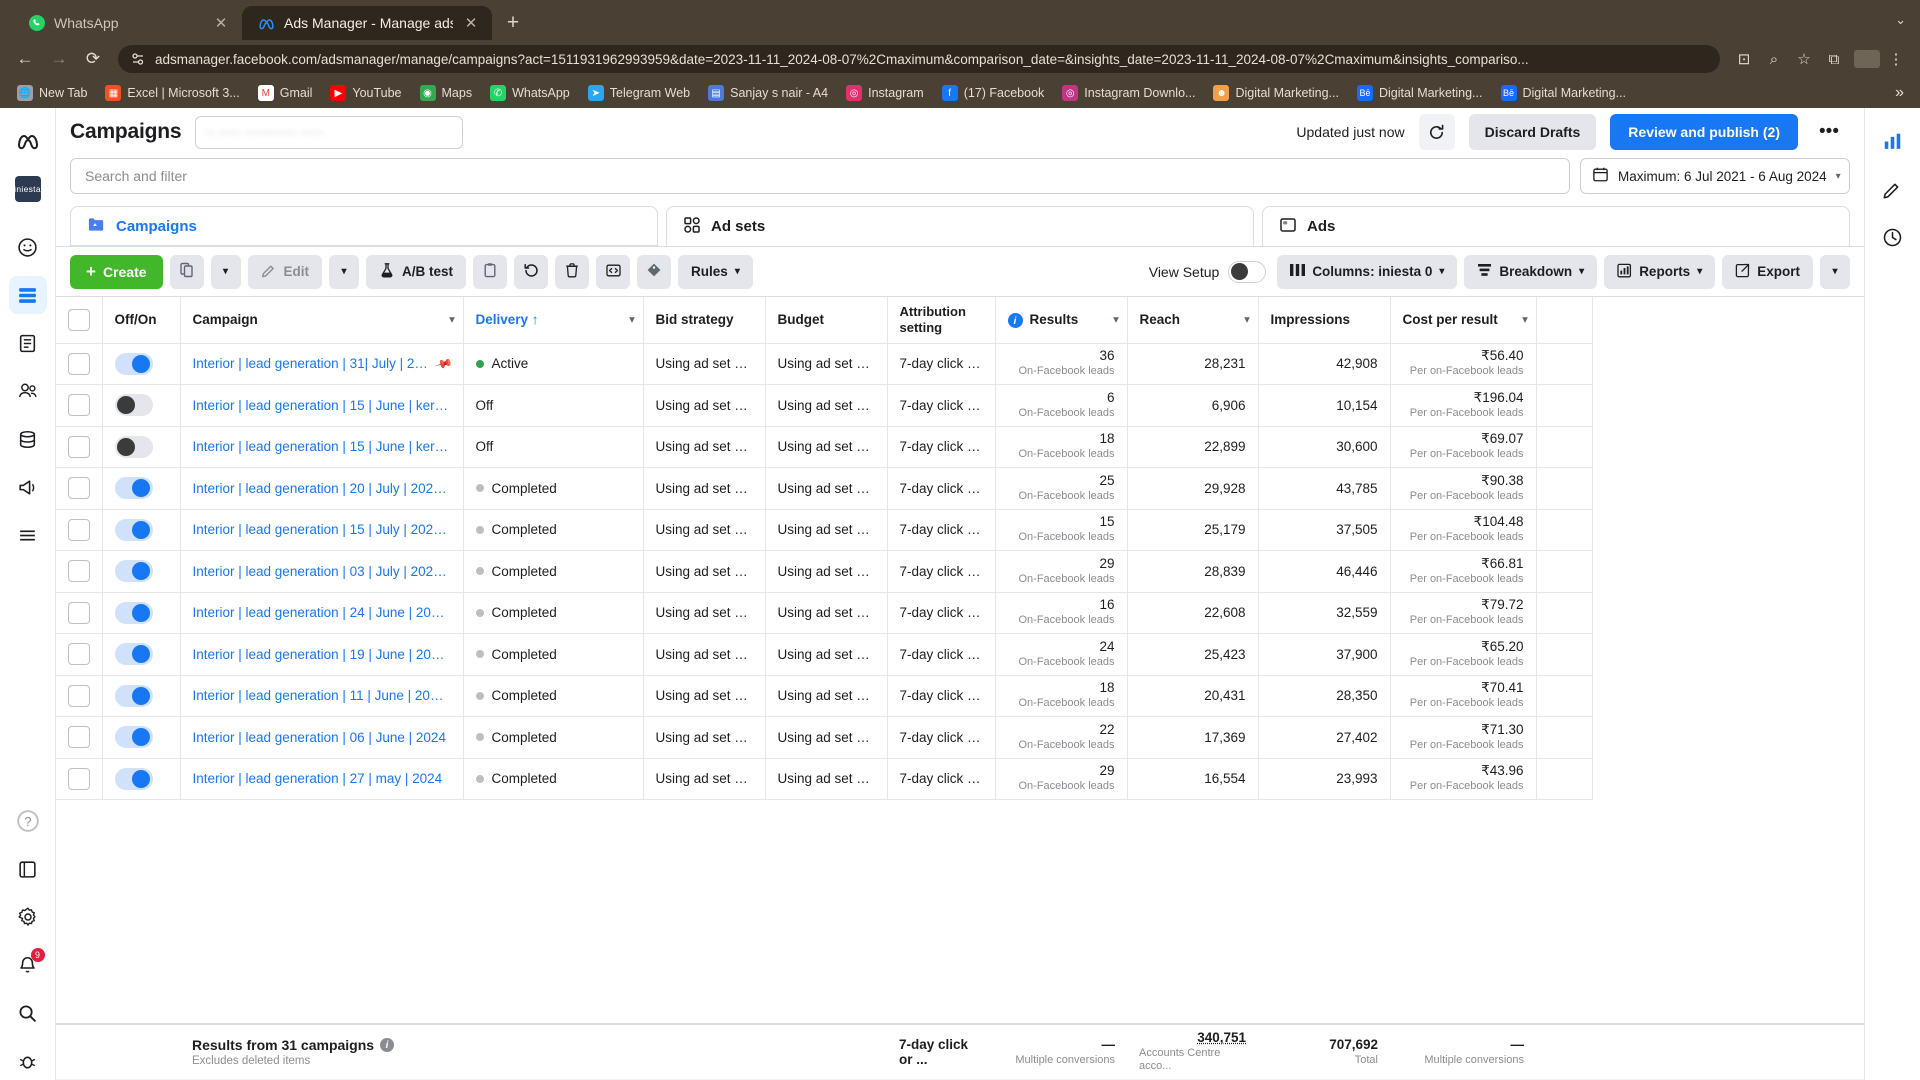 The height and width of the screenshot is (1080, 1920). Describe the element at coordinates (1744, 59) in the screenshot. I see `cast-icon: ⊡` at that location.